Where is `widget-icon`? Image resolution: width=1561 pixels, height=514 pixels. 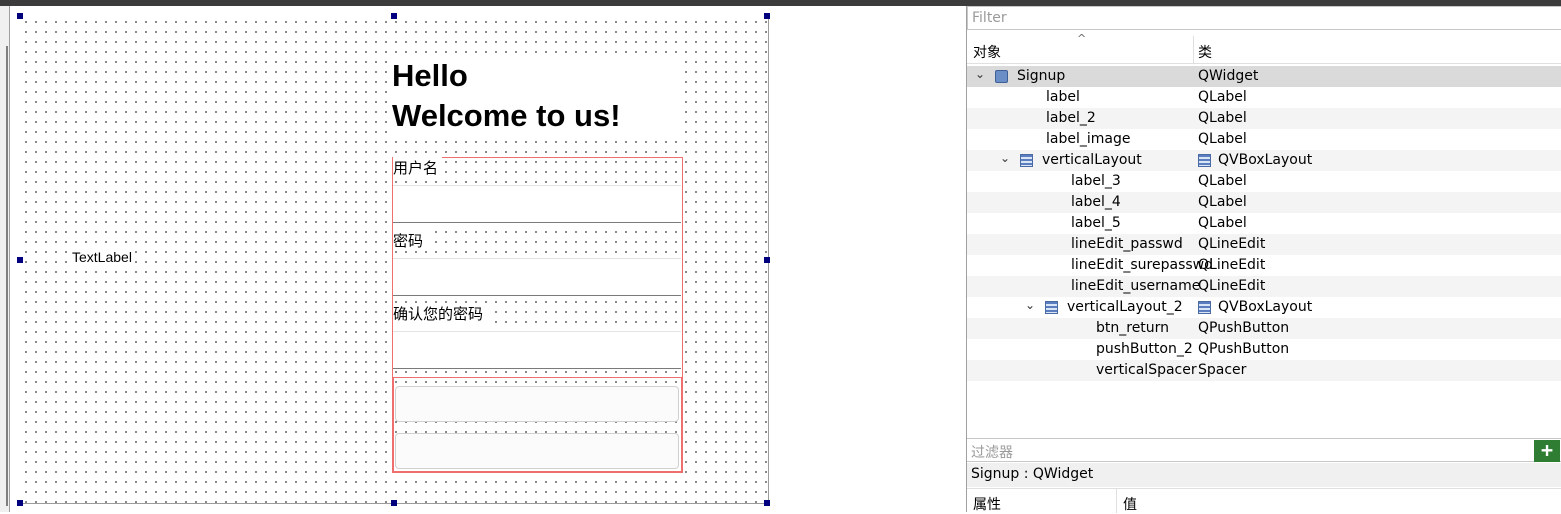
widget-icon is located at coordinates (1001, 76).